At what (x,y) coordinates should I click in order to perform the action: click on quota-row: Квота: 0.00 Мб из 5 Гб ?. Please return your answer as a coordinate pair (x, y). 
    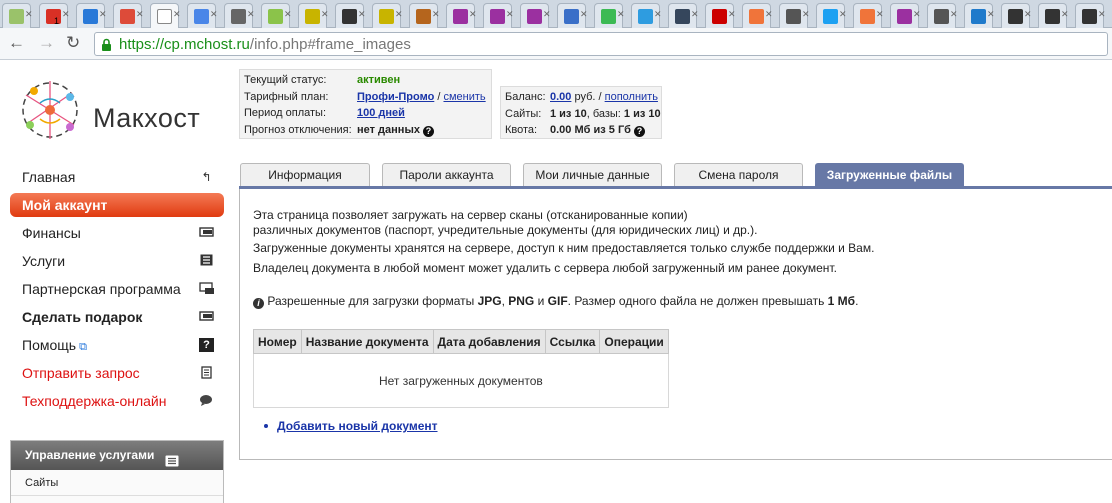
    Looking at the image, I should click on (581, 130).